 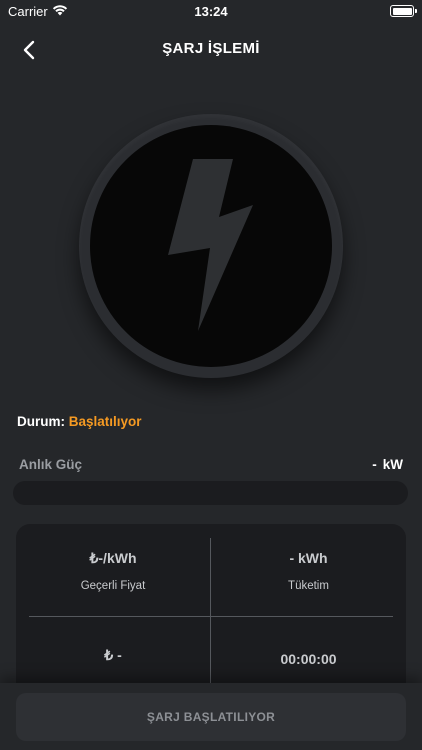 I want to click on instant-power-unit: kW, so click(x=392, y=464).